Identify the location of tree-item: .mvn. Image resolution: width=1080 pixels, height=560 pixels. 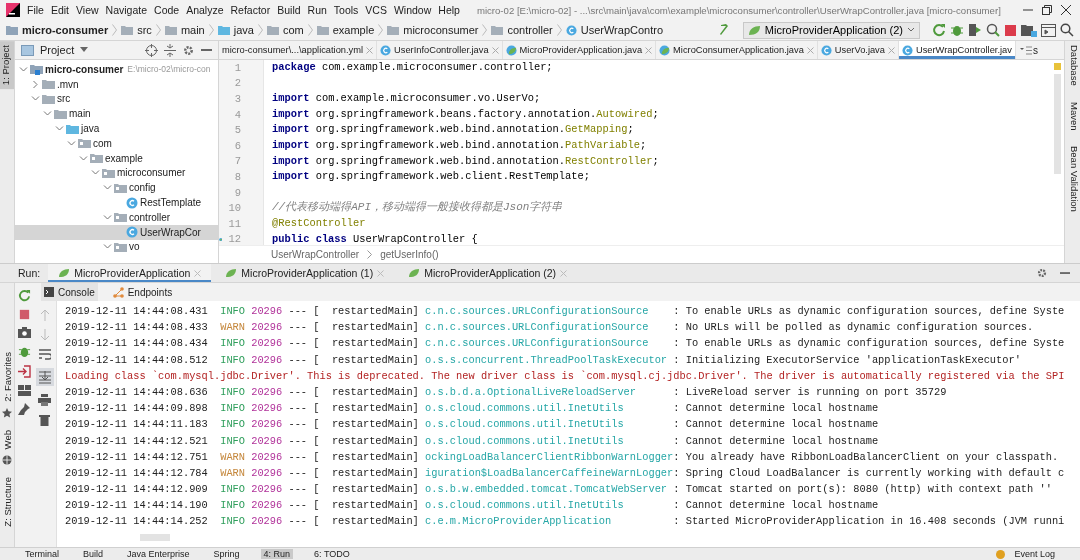
(116, 84).